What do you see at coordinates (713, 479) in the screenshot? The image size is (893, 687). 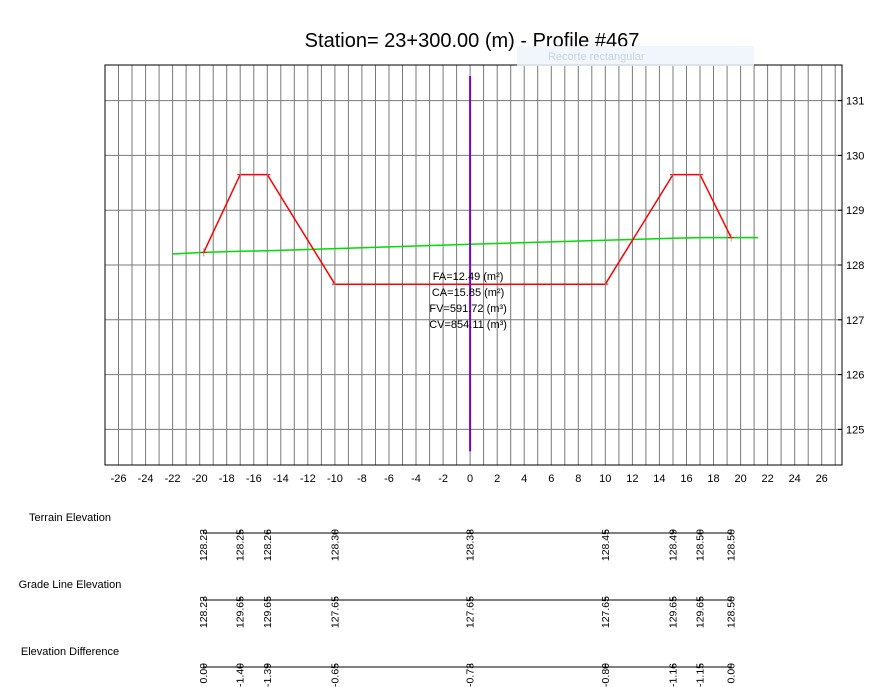 I see `x-tick-label: 18` at bounding box center [713, 479].